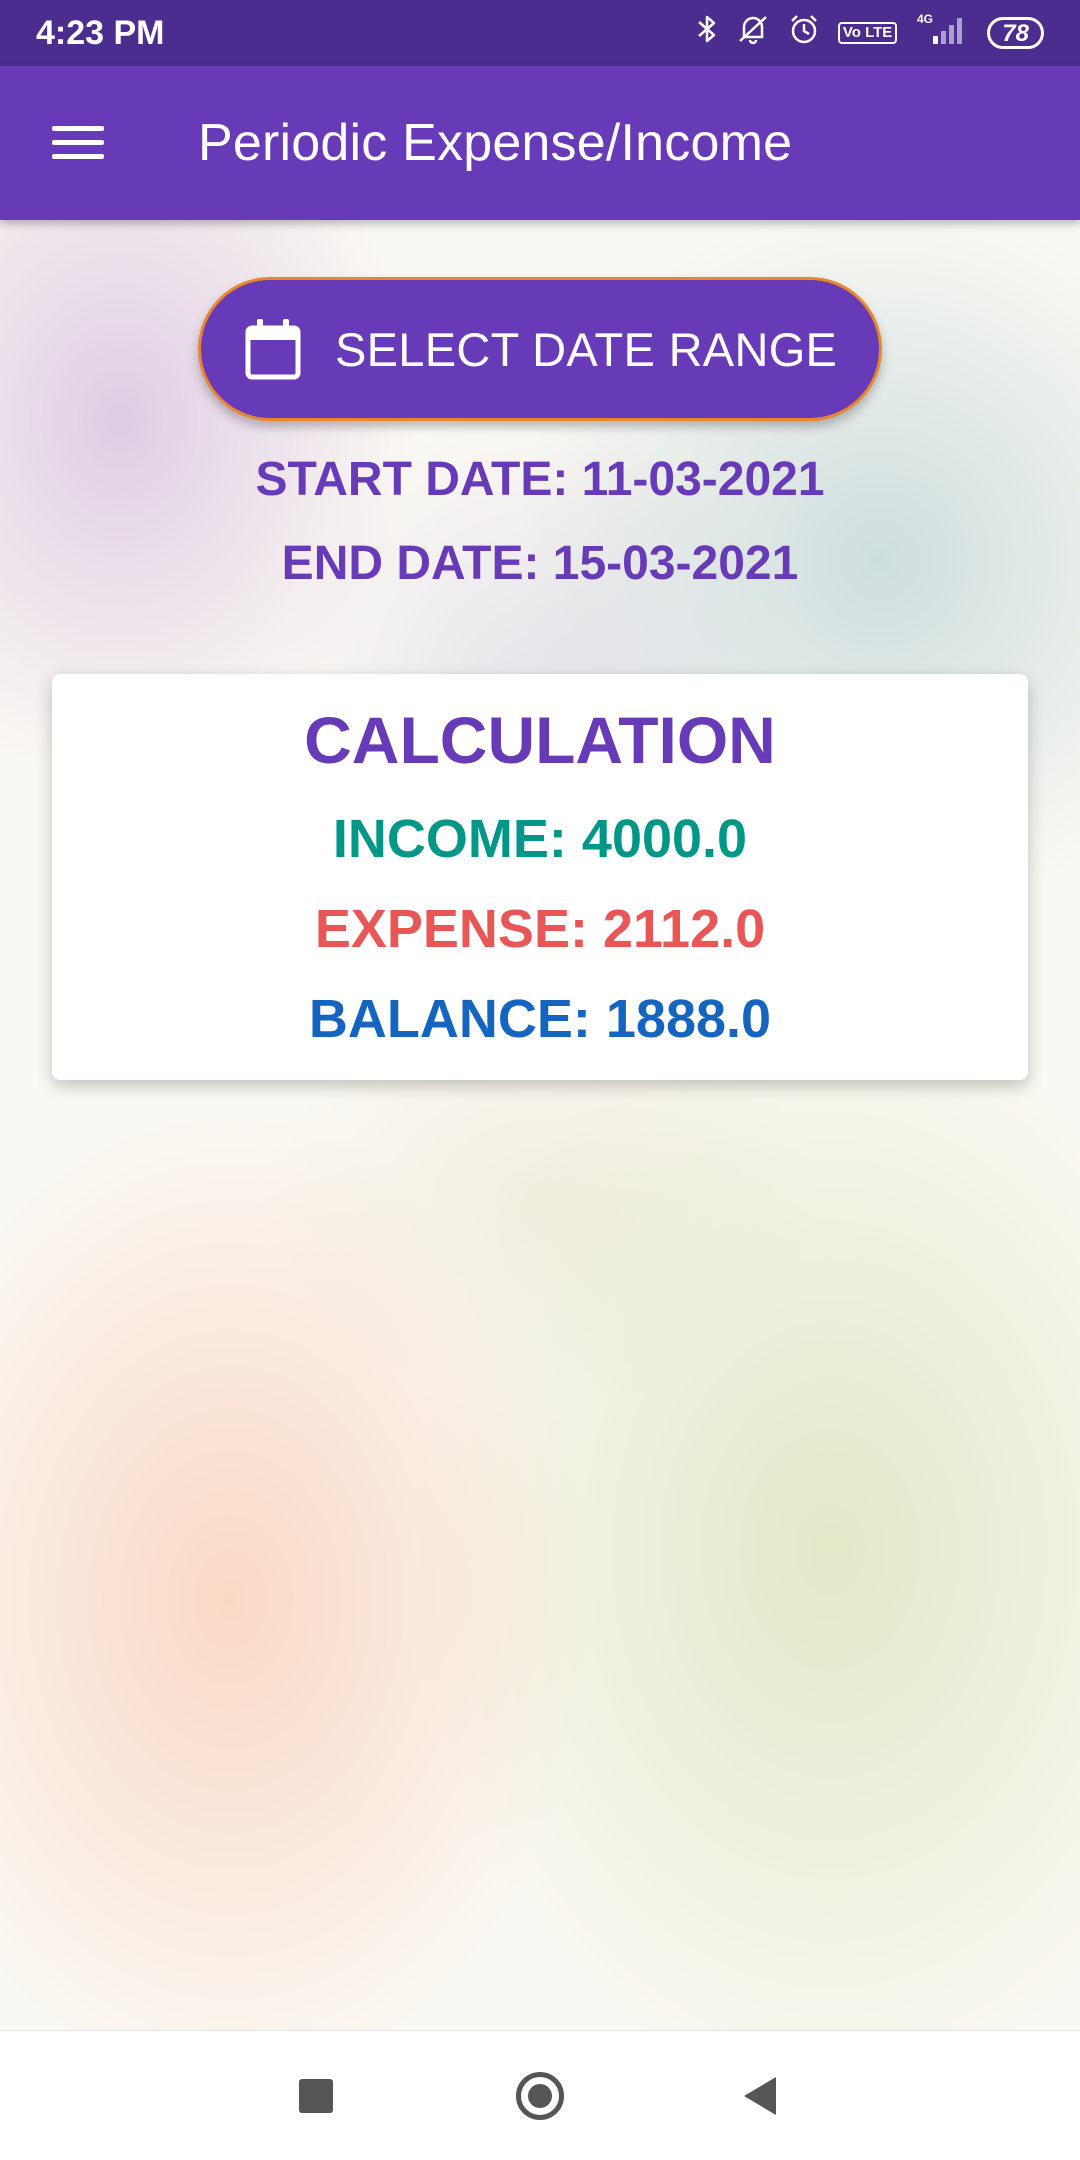 The image size is (1080, 2160). Describe the element at coordinates (78, 143) in the screenshot. I see `menu-icon` at that location.